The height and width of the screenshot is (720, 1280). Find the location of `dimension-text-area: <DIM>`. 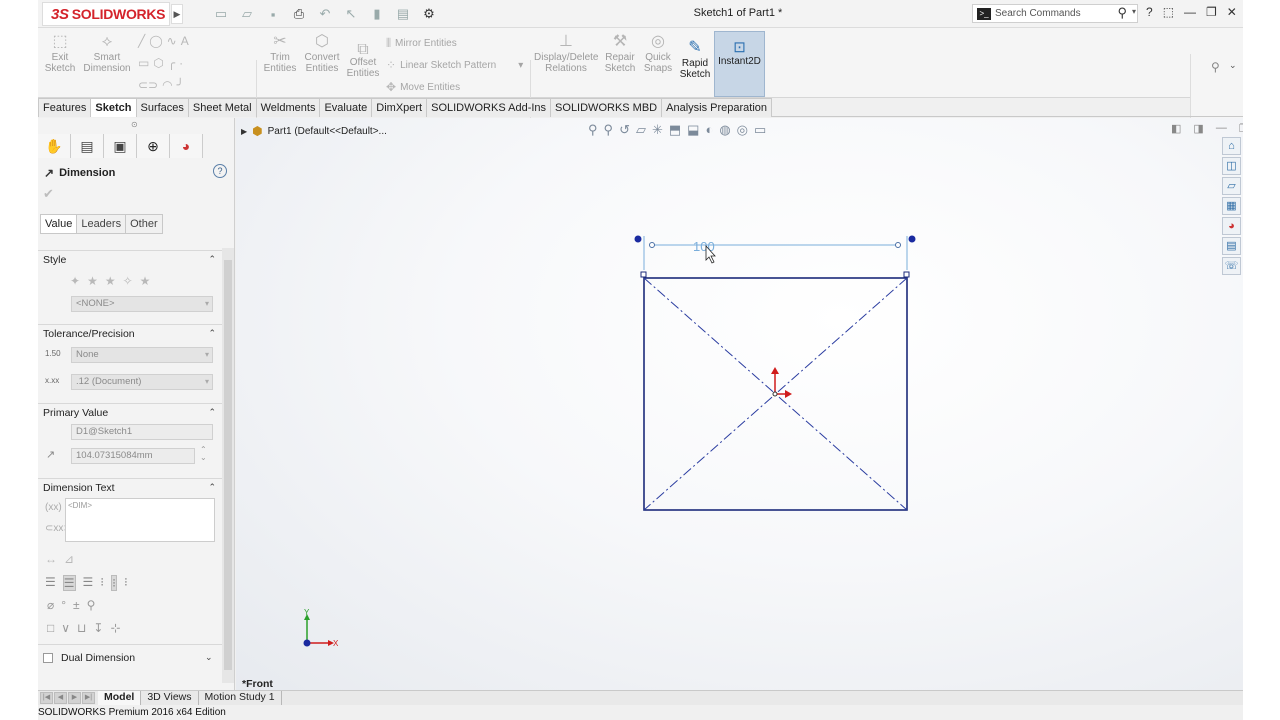

dimension-text-area: <DIM> is located at coordinates (140, 520).